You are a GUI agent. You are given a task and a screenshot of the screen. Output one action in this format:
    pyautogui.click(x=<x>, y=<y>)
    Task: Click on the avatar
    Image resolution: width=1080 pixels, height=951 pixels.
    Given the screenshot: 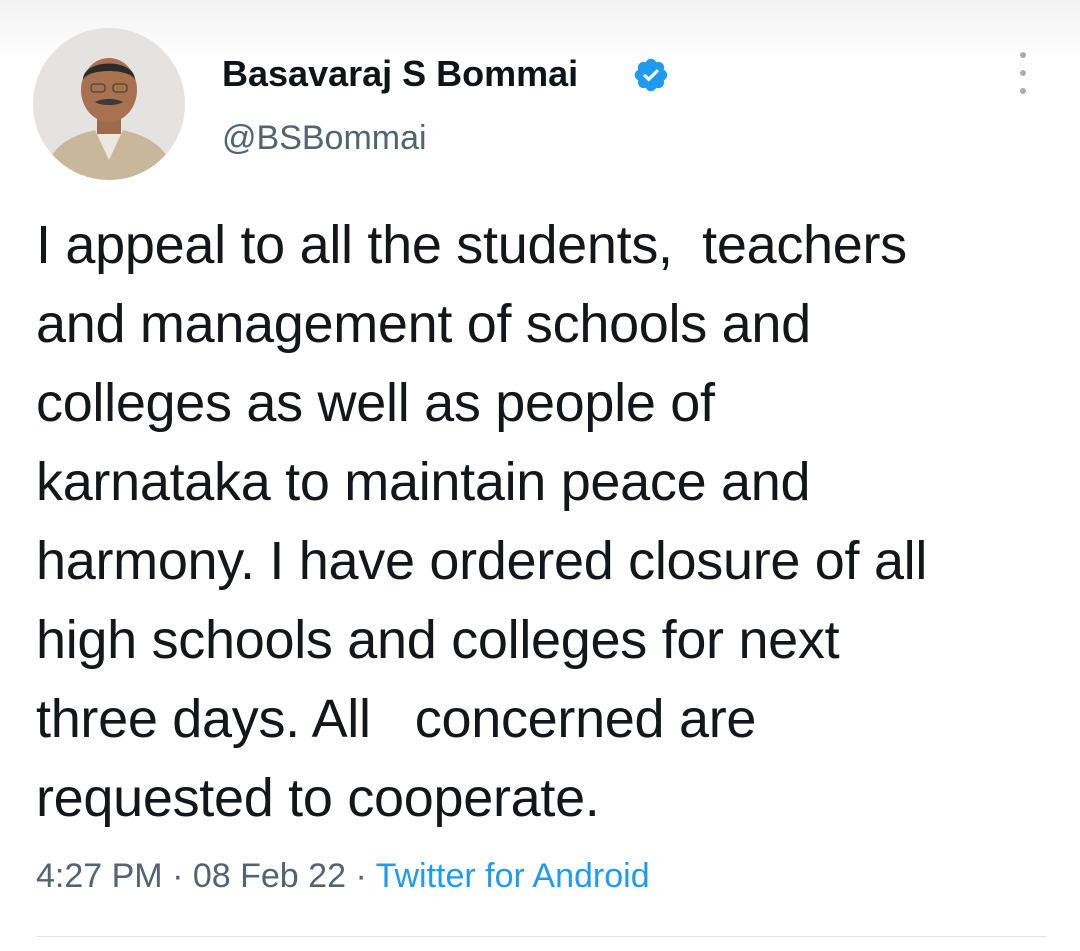 What is the action you would take?
    pyautogui.click(x=109, y=104)
    